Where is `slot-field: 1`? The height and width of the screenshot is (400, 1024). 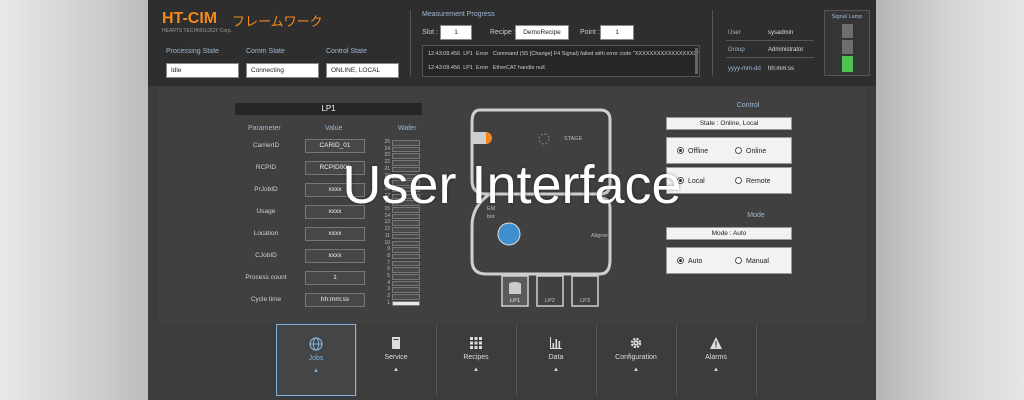
slot-field: 1 is located at coordinates (456, 32).